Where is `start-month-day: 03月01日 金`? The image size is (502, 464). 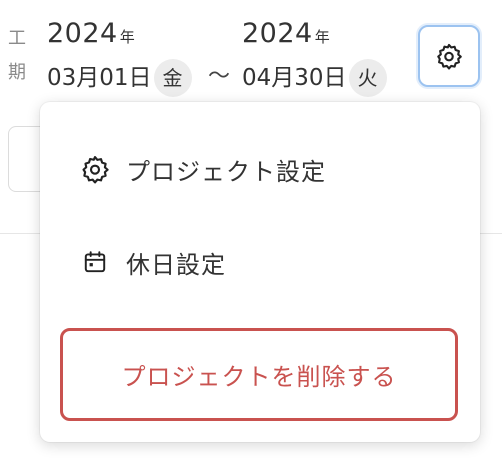 start-month-day: 03月01日 金 is located at coordinates (119, 78).